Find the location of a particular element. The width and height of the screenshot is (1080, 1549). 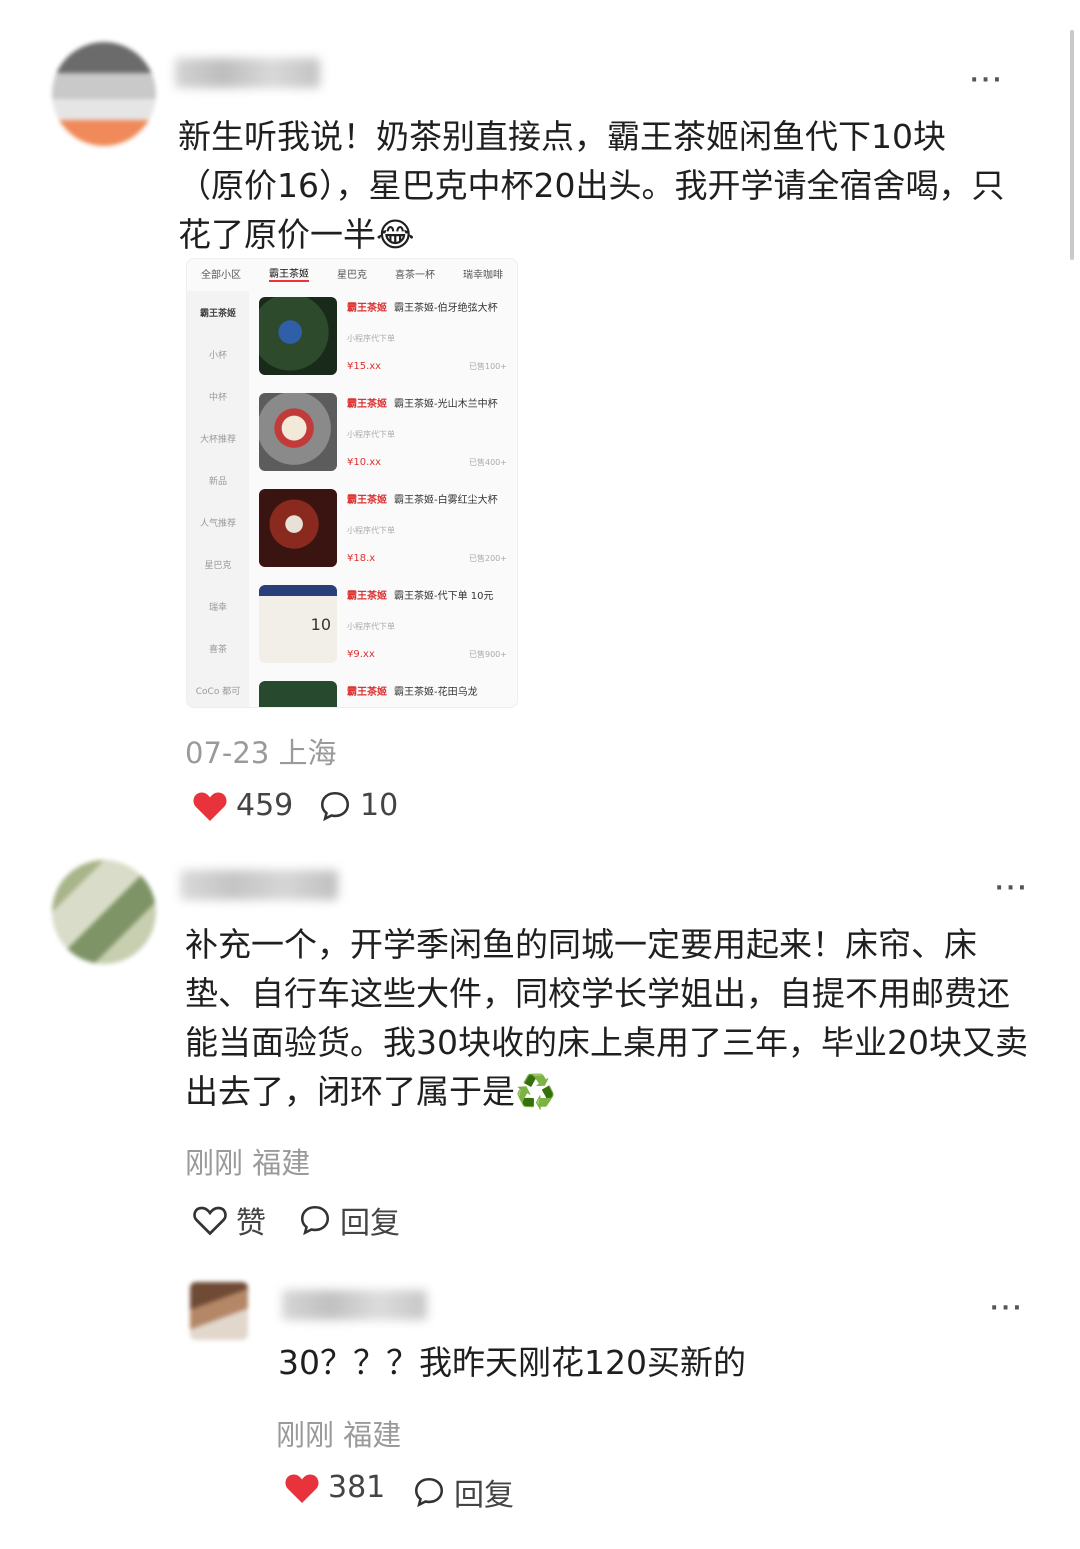

product-price: ¥9.xx is located at coordinates (361, 654).